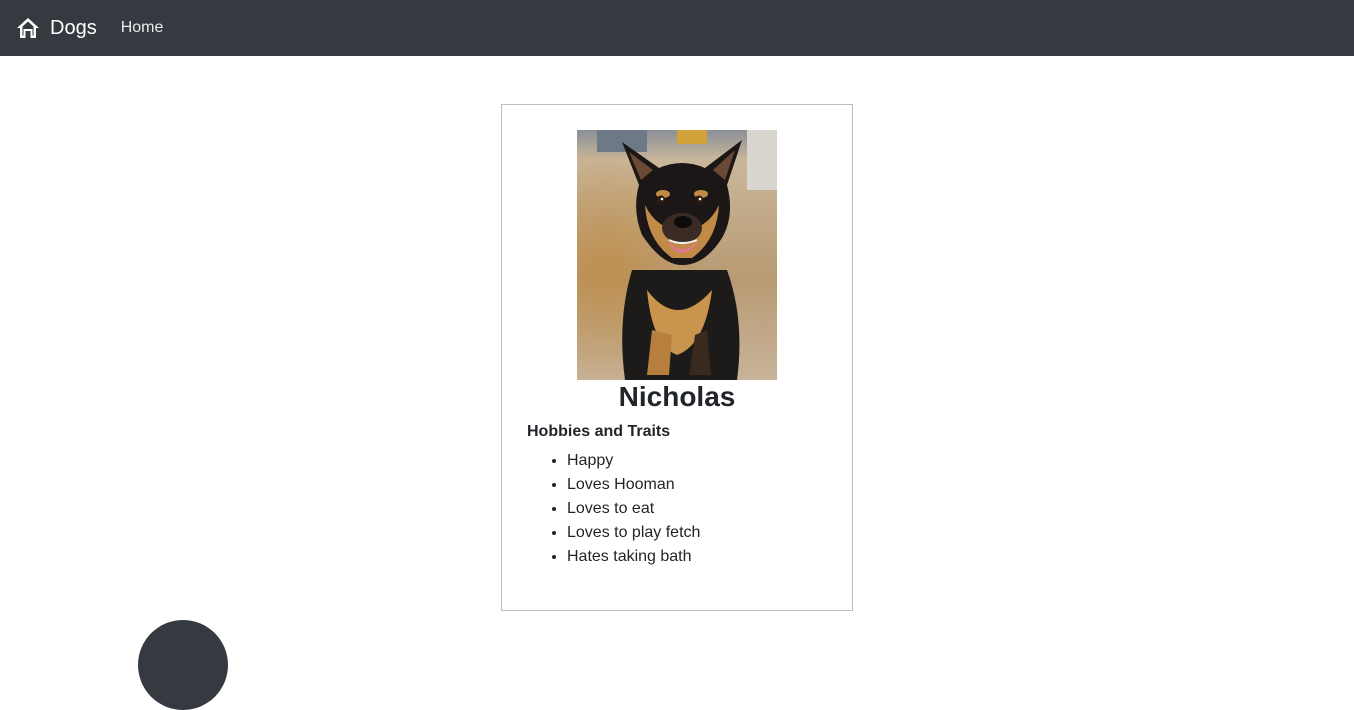 This screenshot has height=710, width=1354. What do you see at coordinates (633, 485) in the screenshot?
I see `list-item: Loves Hooman` at bounding box center [633, 485].